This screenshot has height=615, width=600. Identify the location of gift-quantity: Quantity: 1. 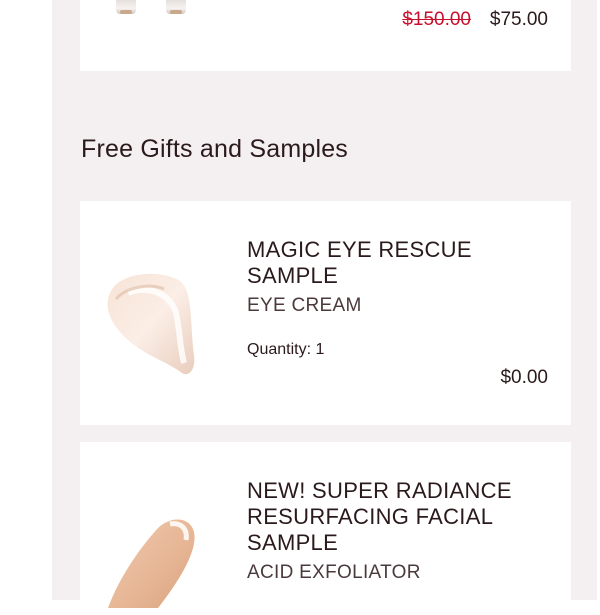
(286, 349).